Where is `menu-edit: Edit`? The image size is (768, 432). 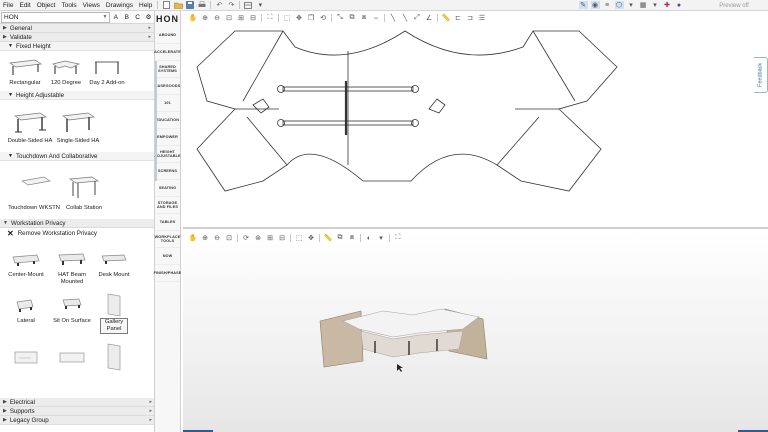 menu-edit: Edit is located at coordinates (24, 5).